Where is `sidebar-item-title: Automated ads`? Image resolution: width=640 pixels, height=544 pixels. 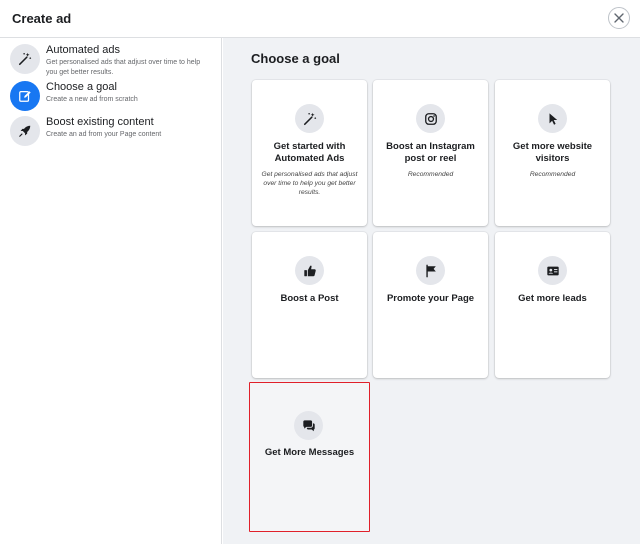
sidebar-item-title: Automated ads is located at coordinates (83, 50).